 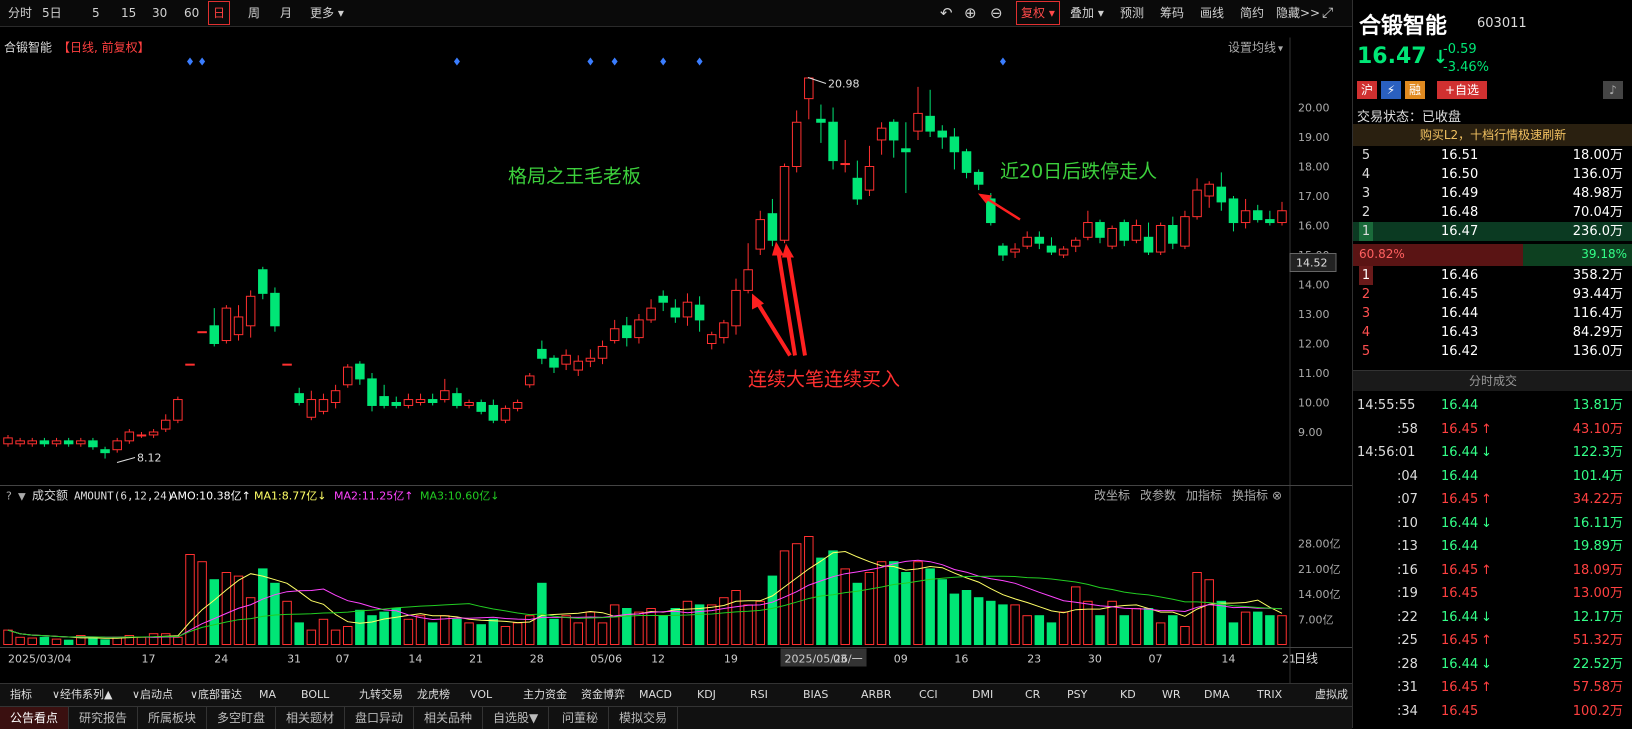 I want to click on chart-mode-label: 【日线, 前复权】, so click(x=104, y=47).